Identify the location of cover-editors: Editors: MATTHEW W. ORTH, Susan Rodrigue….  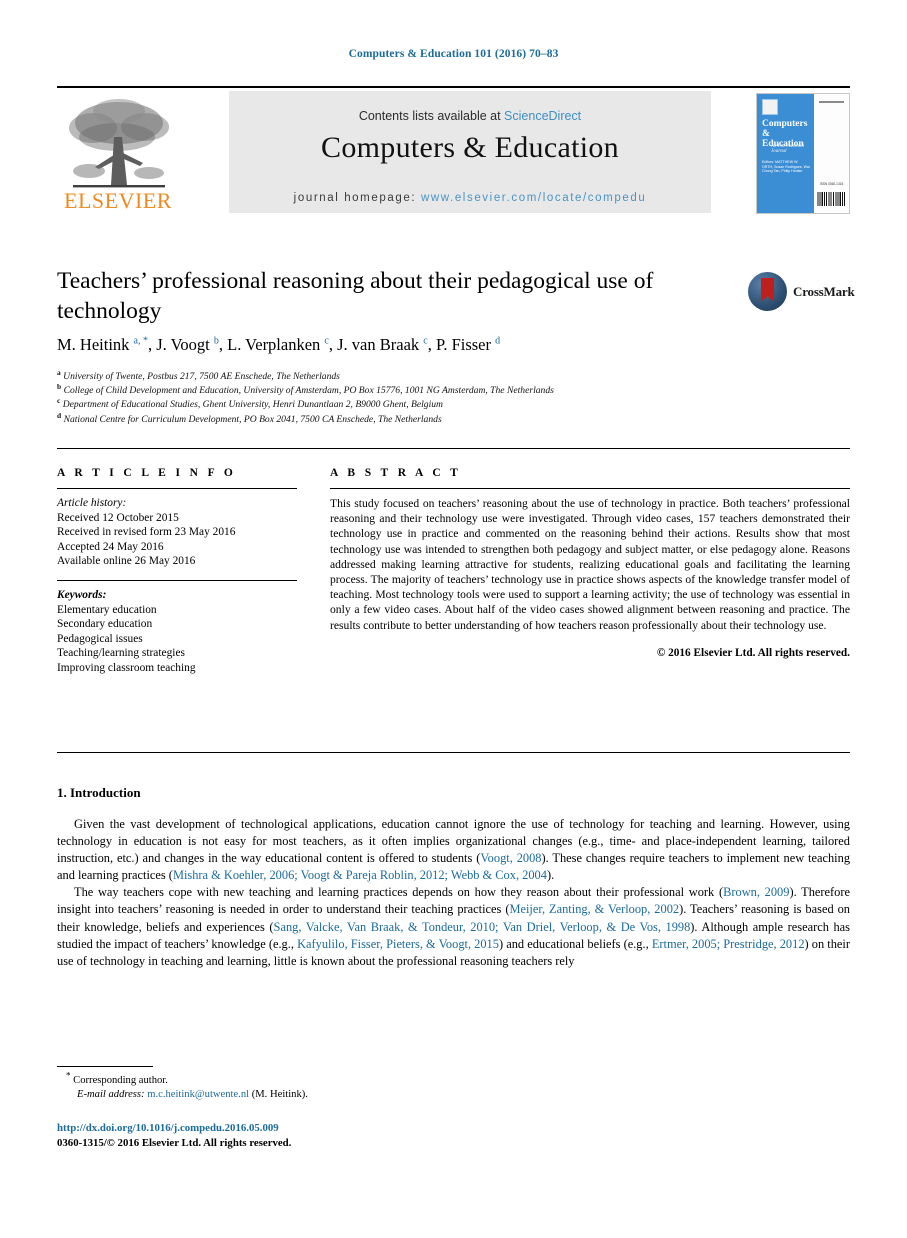
(786, 167).